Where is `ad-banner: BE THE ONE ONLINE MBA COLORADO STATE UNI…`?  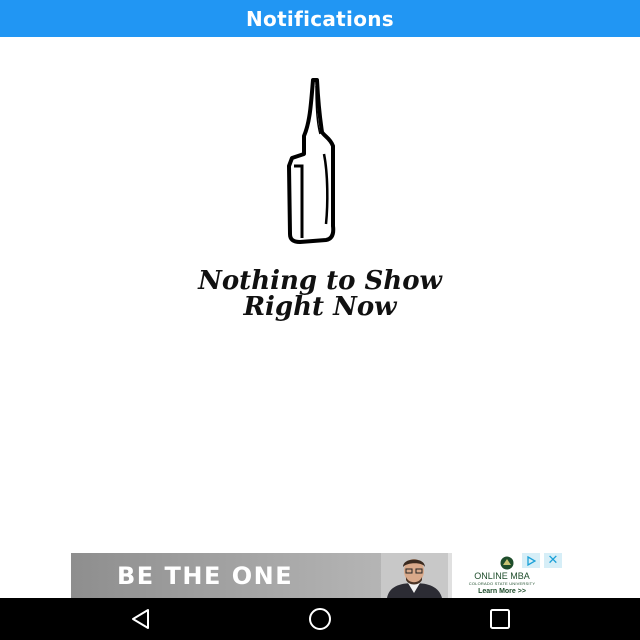 ad-banner: BE THE ONE ONLINE MBA COLORADO STATE UNI… is located at coordinates (320, 575).